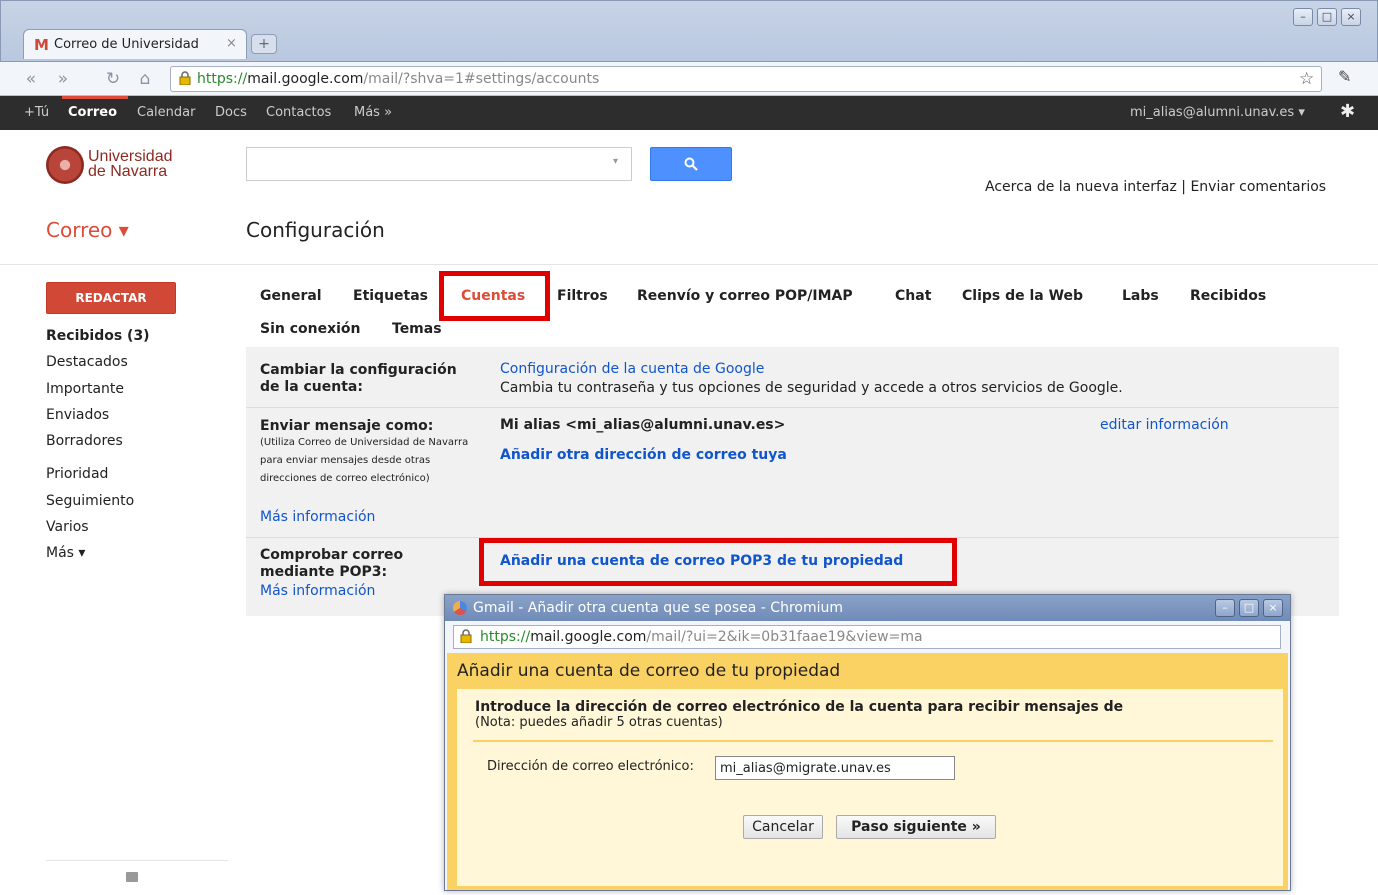 This screenshot has width=1378, height=895. Describe the element at coordinates (643, 425) in the screenshot. I see `send-as-identity: Mi alias <mi_alias@alumni.unav.es>` at that location.